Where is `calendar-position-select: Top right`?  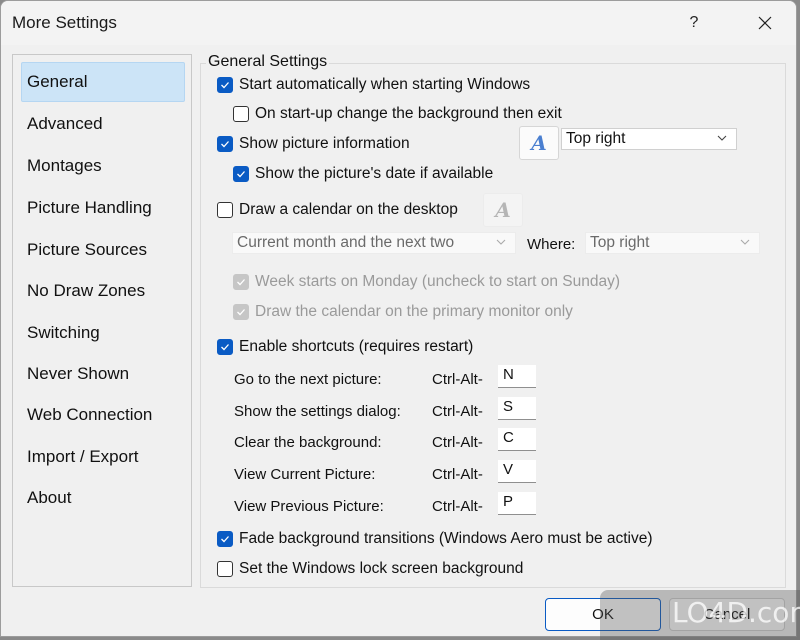
calendar-position-select: Top right is located at coordinates (672, 243).